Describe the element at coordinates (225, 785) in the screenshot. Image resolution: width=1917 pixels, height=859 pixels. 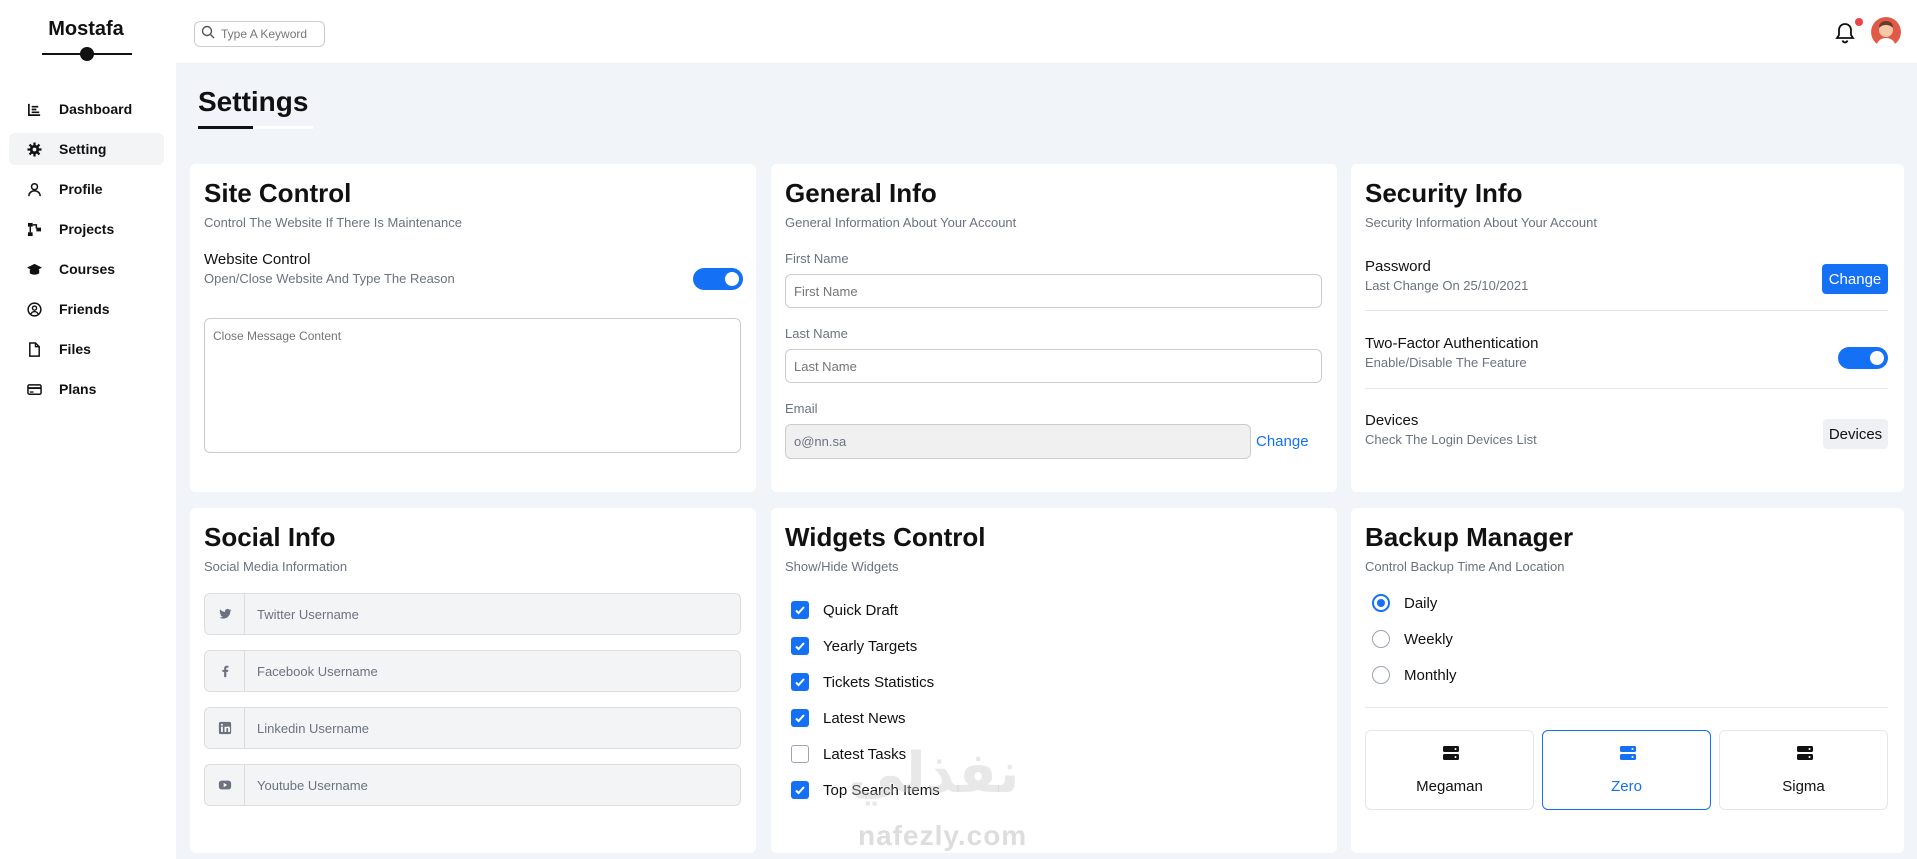
I see `youtube-icon` at that location.